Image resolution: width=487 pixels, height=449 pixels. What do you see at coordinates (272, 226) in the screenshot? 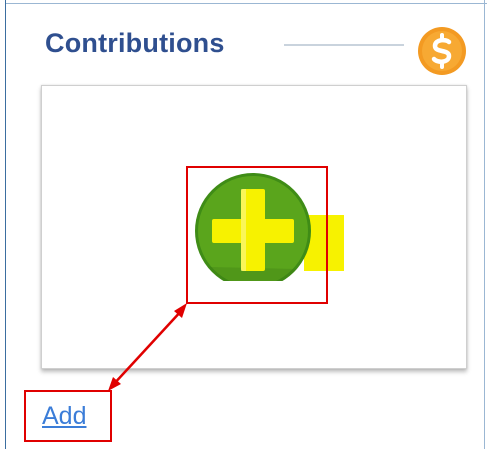
I see `add-circle-icon` at bounding box center [272, 226].